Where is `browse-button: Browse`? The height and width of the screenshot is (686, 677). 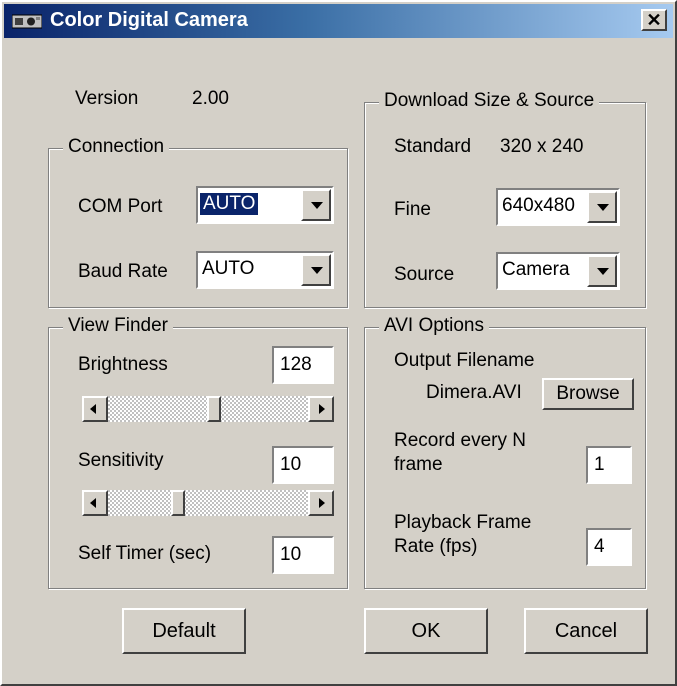 browse-button: Browse is located at coordinates (588, 394).